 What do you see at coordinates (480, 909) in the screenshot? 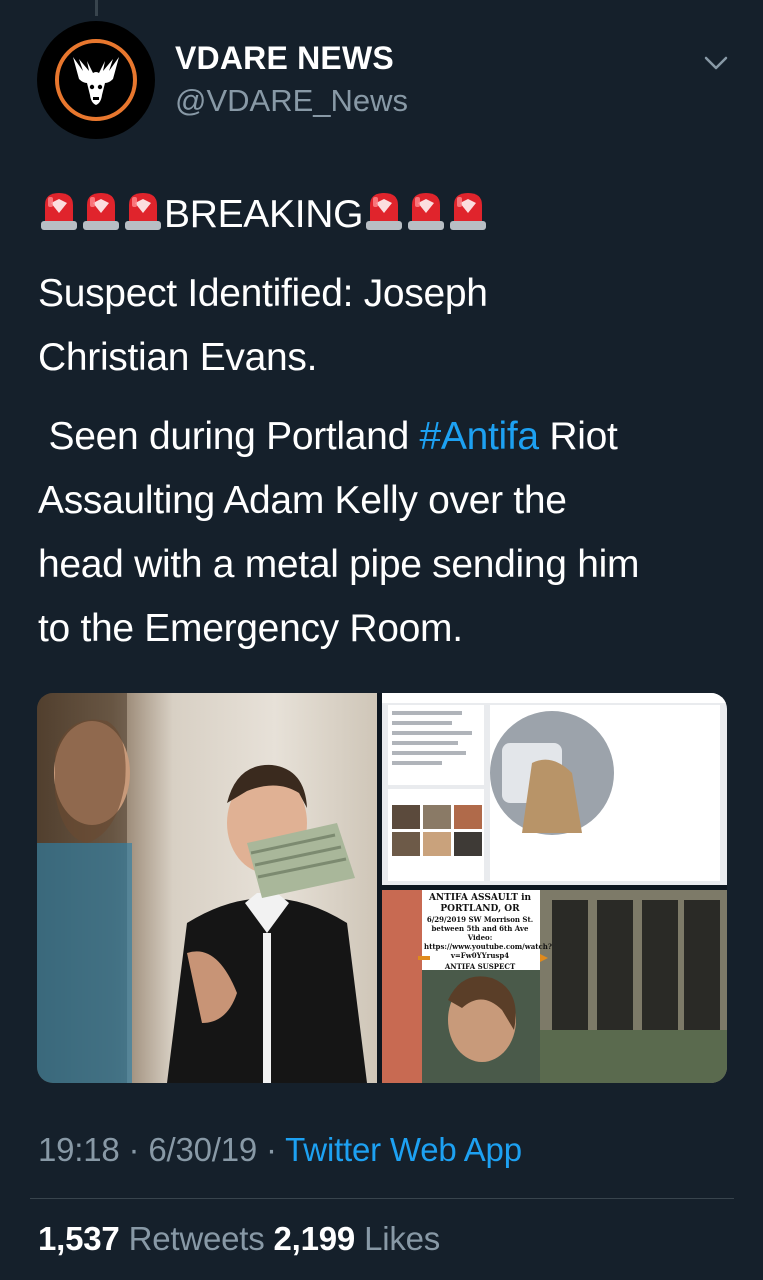
I see `caption-place: PORTLAND, OR` at bounding box center [480, 909].